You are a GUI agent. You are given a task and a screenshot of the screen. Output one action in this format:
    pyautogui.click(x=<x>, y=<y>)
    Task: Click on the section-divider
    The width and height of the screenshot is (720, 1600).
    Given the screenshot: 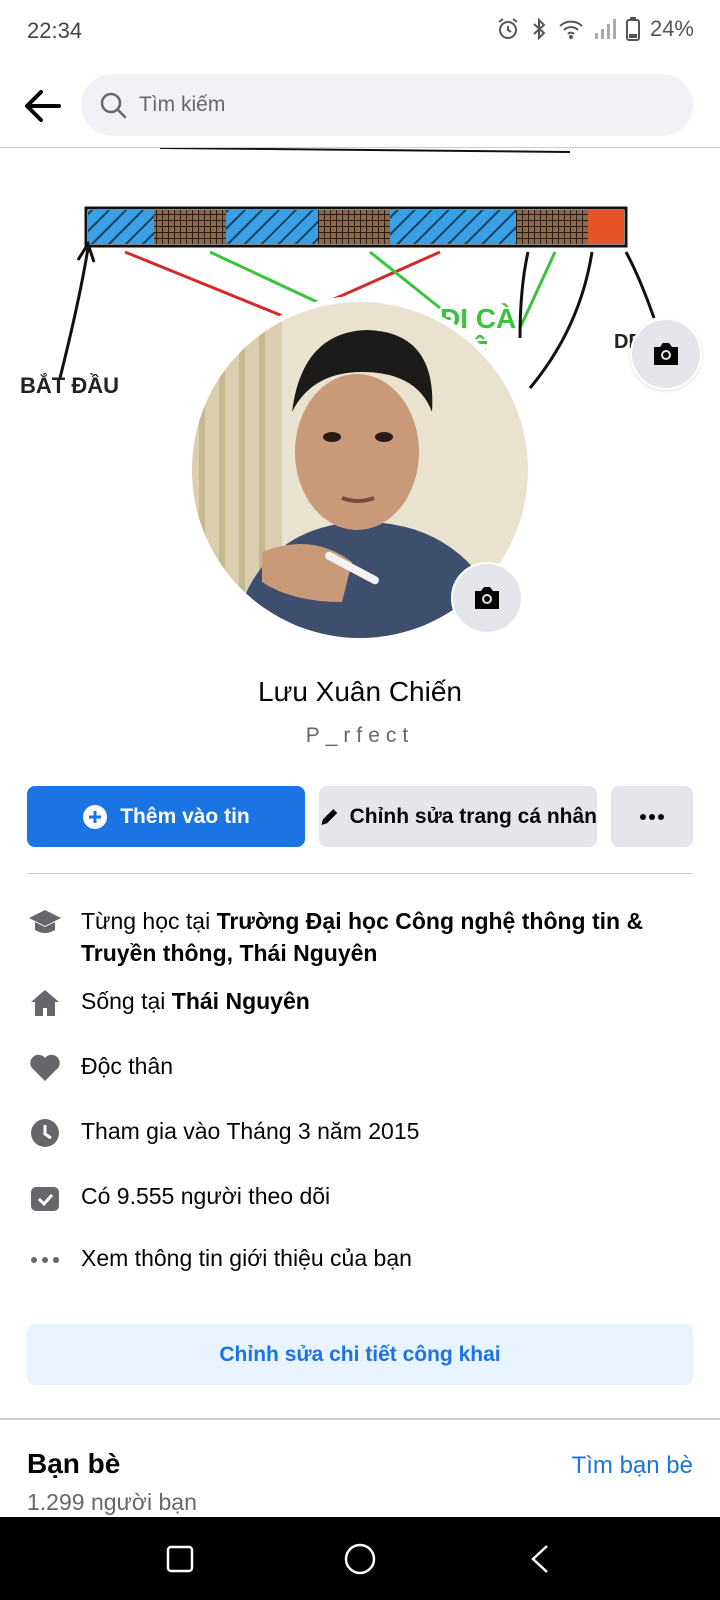 What is the action you would take?
    pyautogui.click(x=360, y=1419)
    